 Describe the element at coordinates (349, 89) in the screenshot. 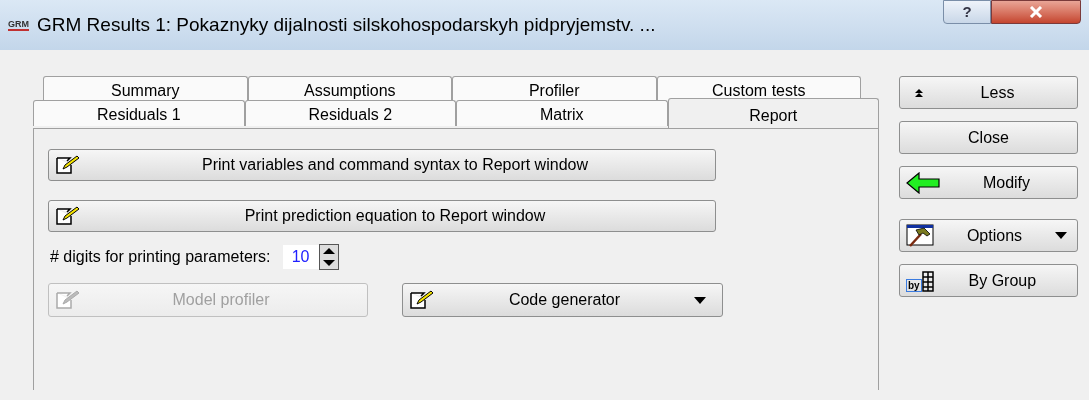

I see `tab: Assumptions` at that location.